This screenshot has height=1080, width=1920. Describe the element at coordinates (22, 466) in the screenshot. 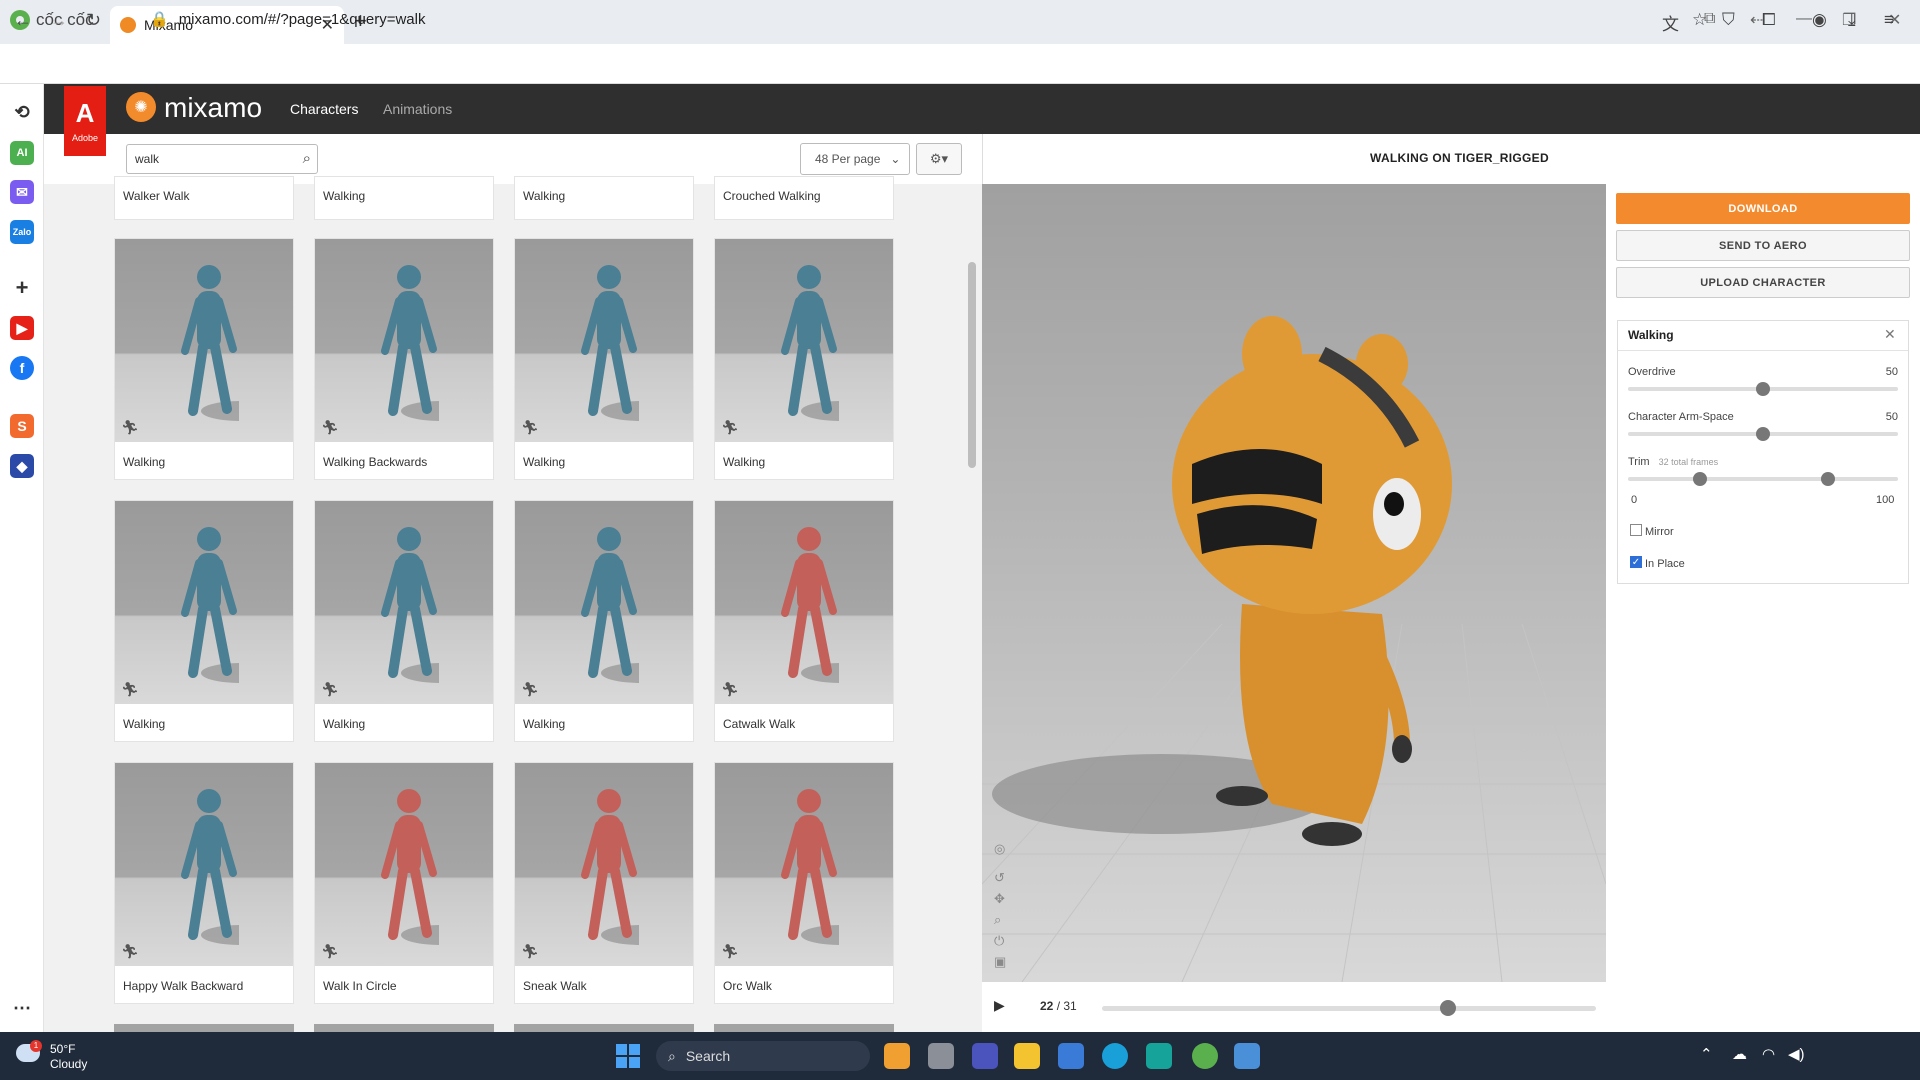

I see `game-app-icon: ◆` at that location.